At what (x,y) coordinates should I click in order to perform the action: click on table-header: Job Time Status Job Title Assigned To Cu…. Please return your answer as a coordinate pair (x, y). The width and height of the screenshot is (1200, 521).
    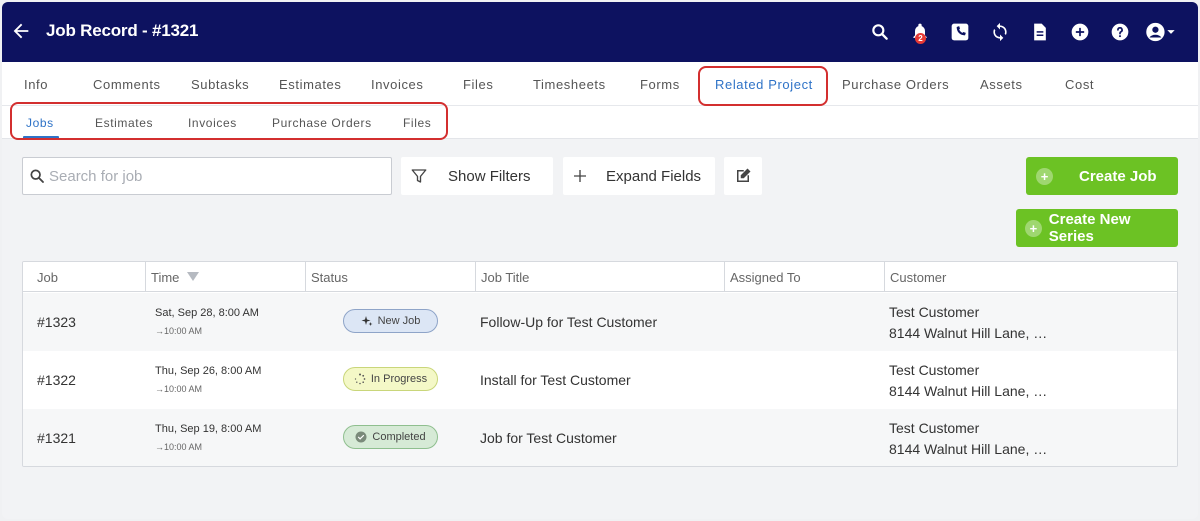
    Looking at the image, I should click on (600, 277).